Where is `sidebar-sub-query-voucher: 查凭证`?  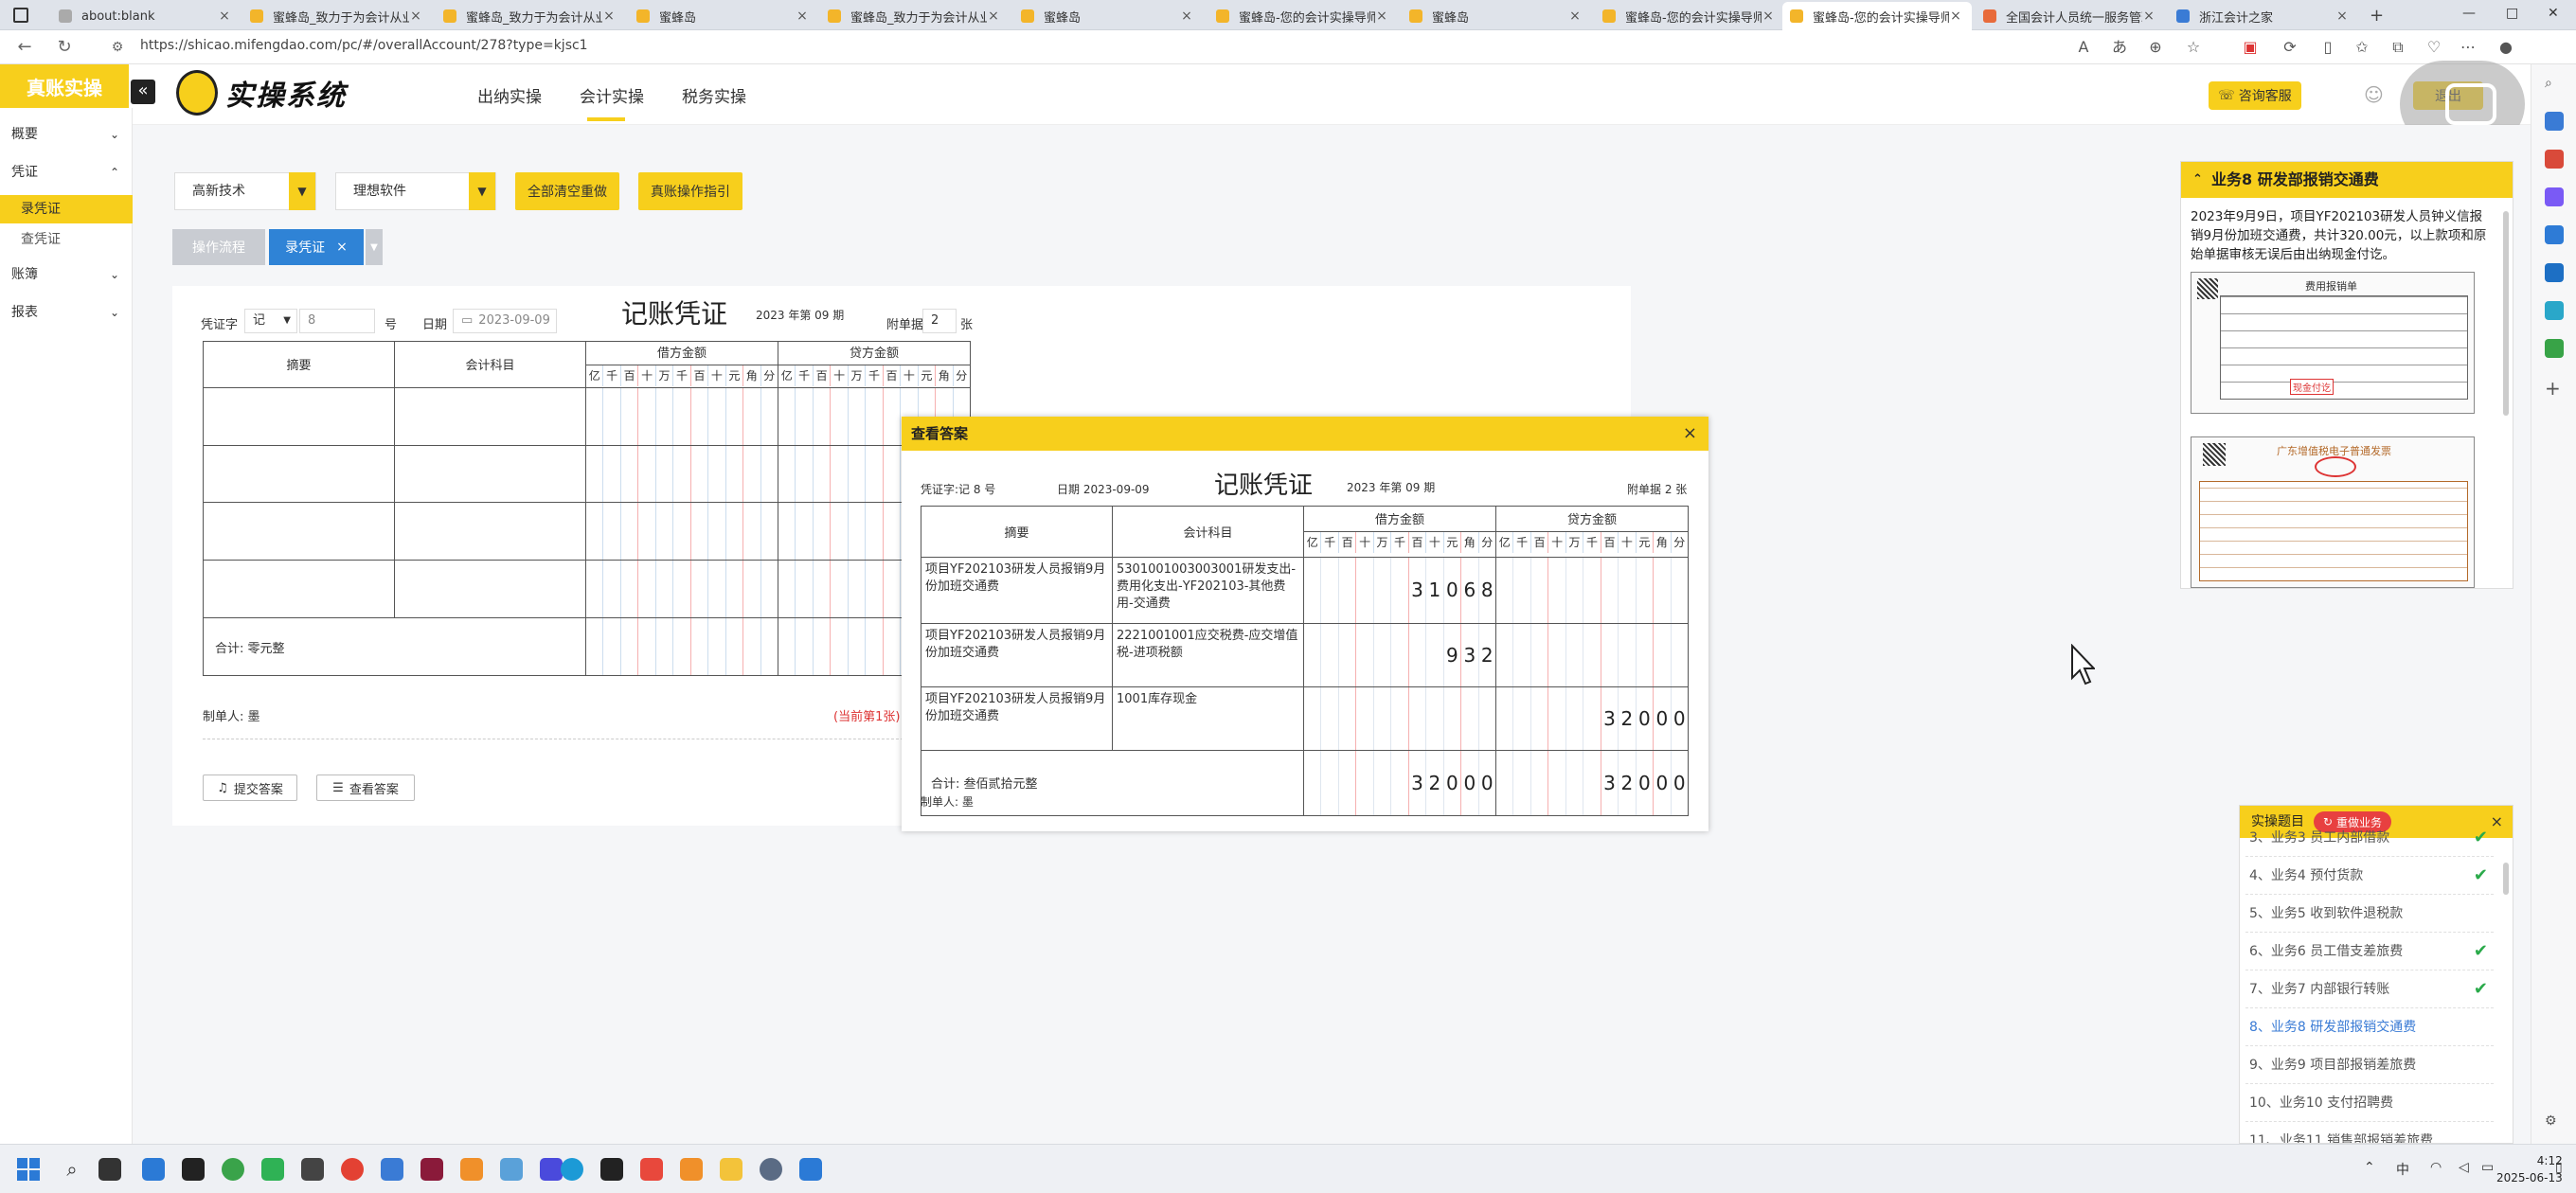 sidebar-sub-query-voucher: 查凭证 is located at coordinates (66, 239).